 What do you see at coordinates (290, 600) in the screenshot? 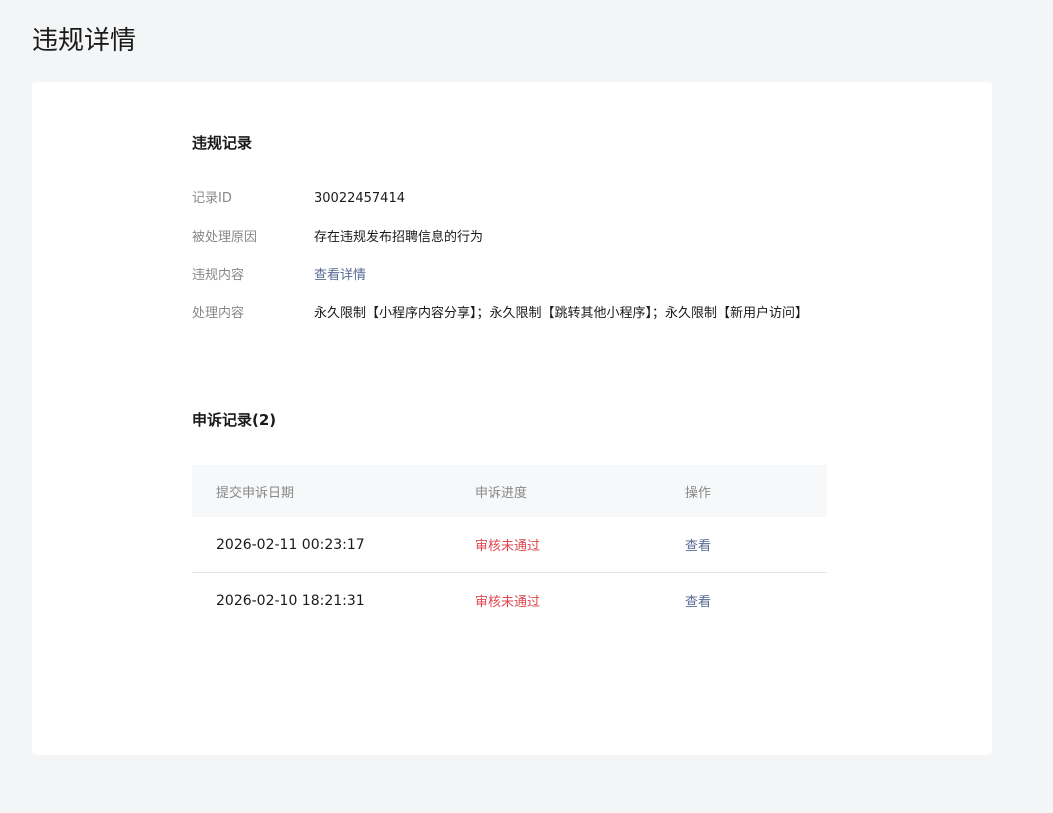
I see `appeal-date: 2026-02-10 18:21:31` at bounding box center [290, 600].